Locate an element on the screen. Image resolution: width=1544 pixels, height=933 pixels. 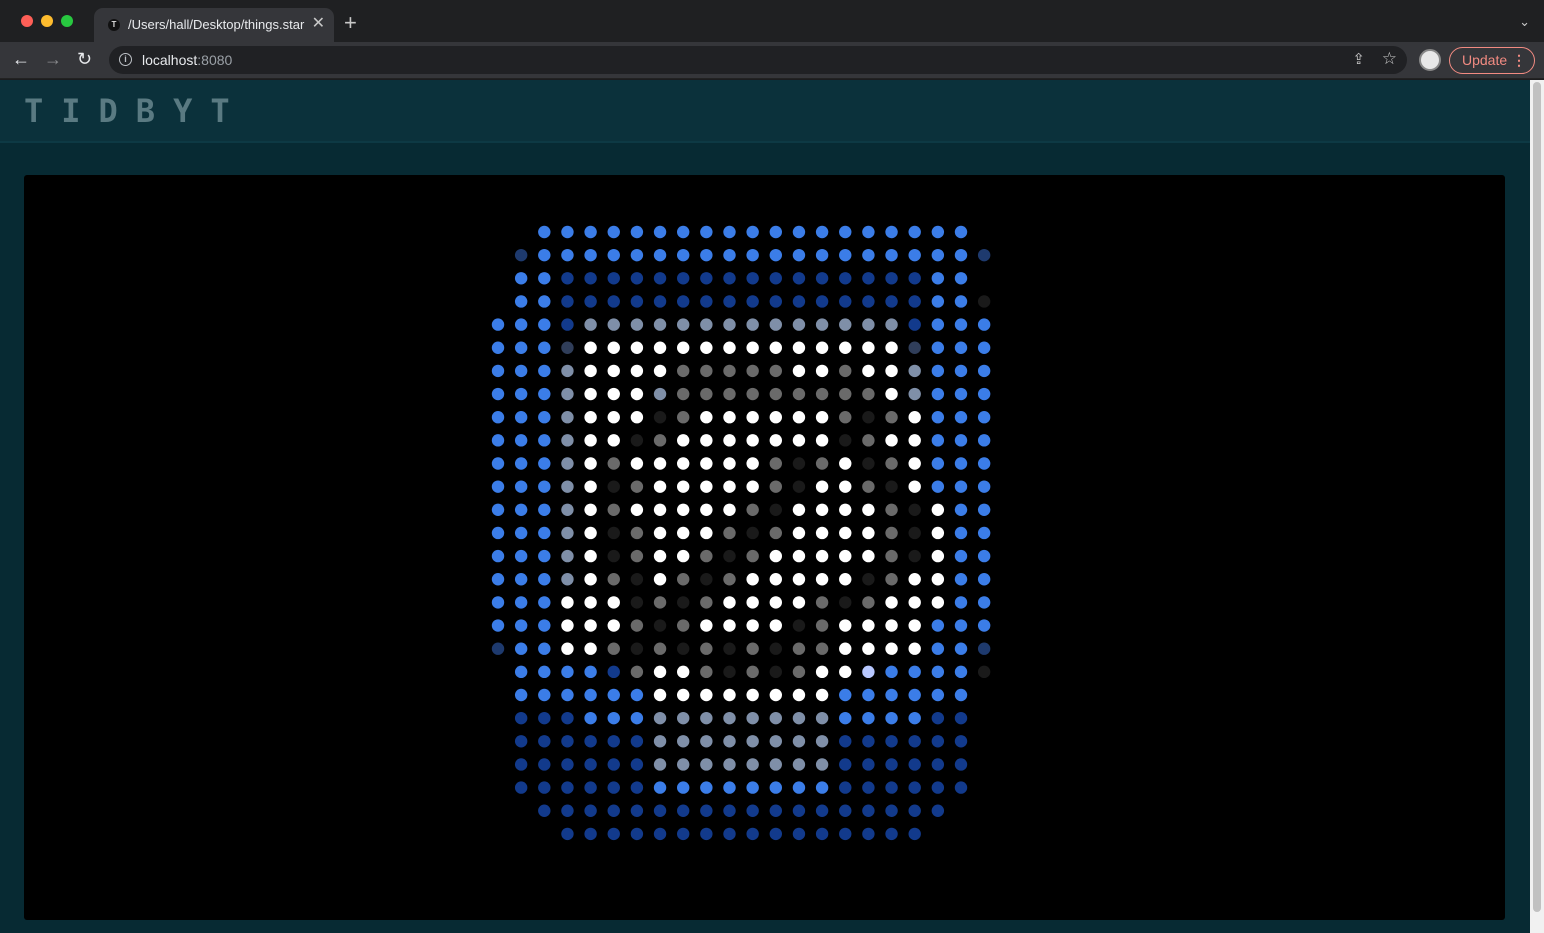
maximize-window-button is located at coordinates (67, 21).